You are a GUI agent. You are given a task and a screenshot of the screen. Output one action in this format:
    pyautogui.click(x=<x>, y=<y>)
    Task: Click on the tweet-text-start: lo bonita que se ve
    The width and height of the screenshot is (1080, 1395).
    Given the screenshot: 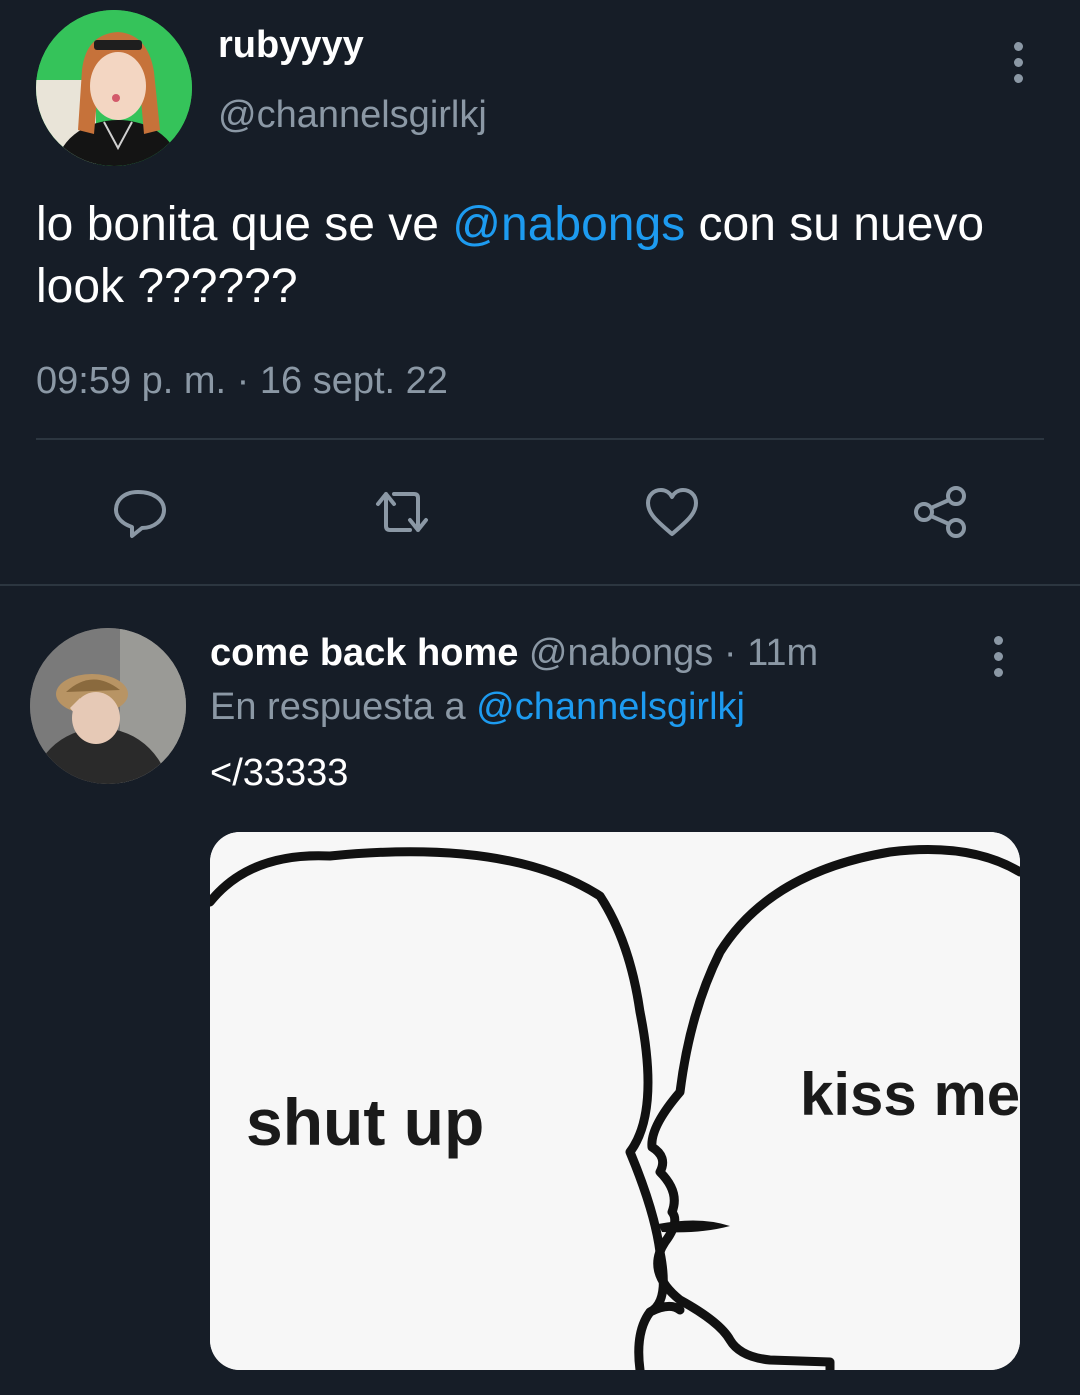 What is the action you would take?
    pyautogui.click(x=244, y=224)
    